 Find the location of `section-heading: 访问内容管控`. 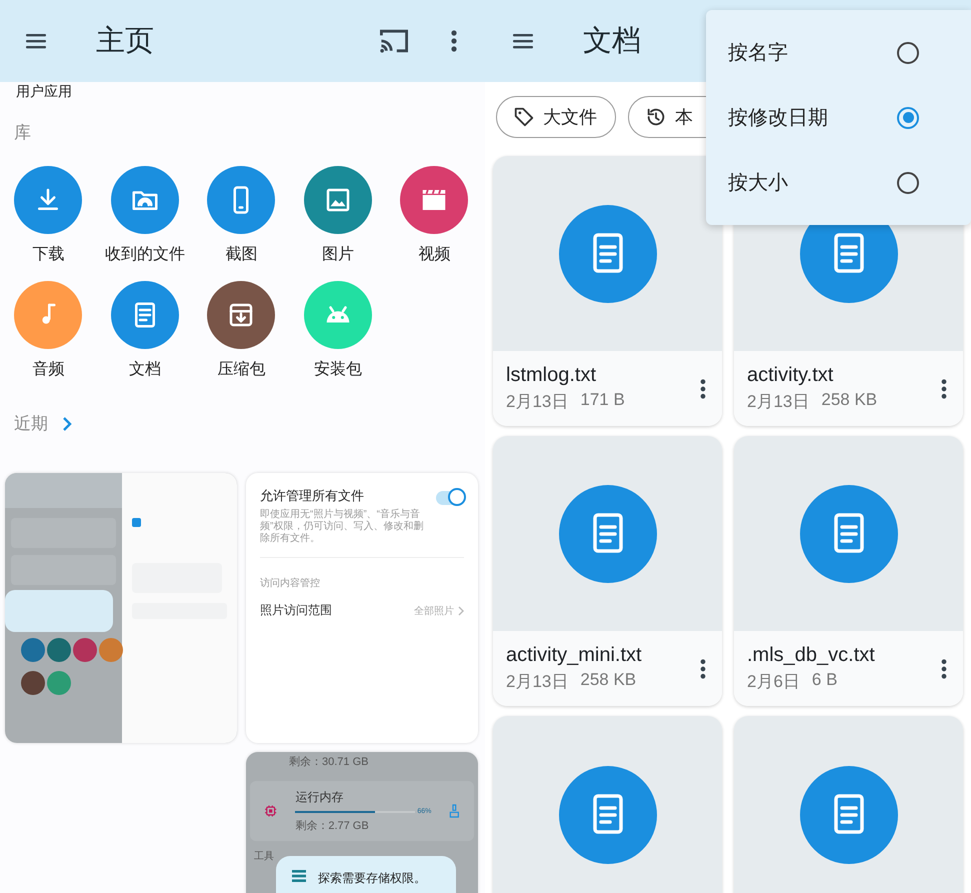

section-heading: 访问内容管控 is located at coordinates (290, 583).